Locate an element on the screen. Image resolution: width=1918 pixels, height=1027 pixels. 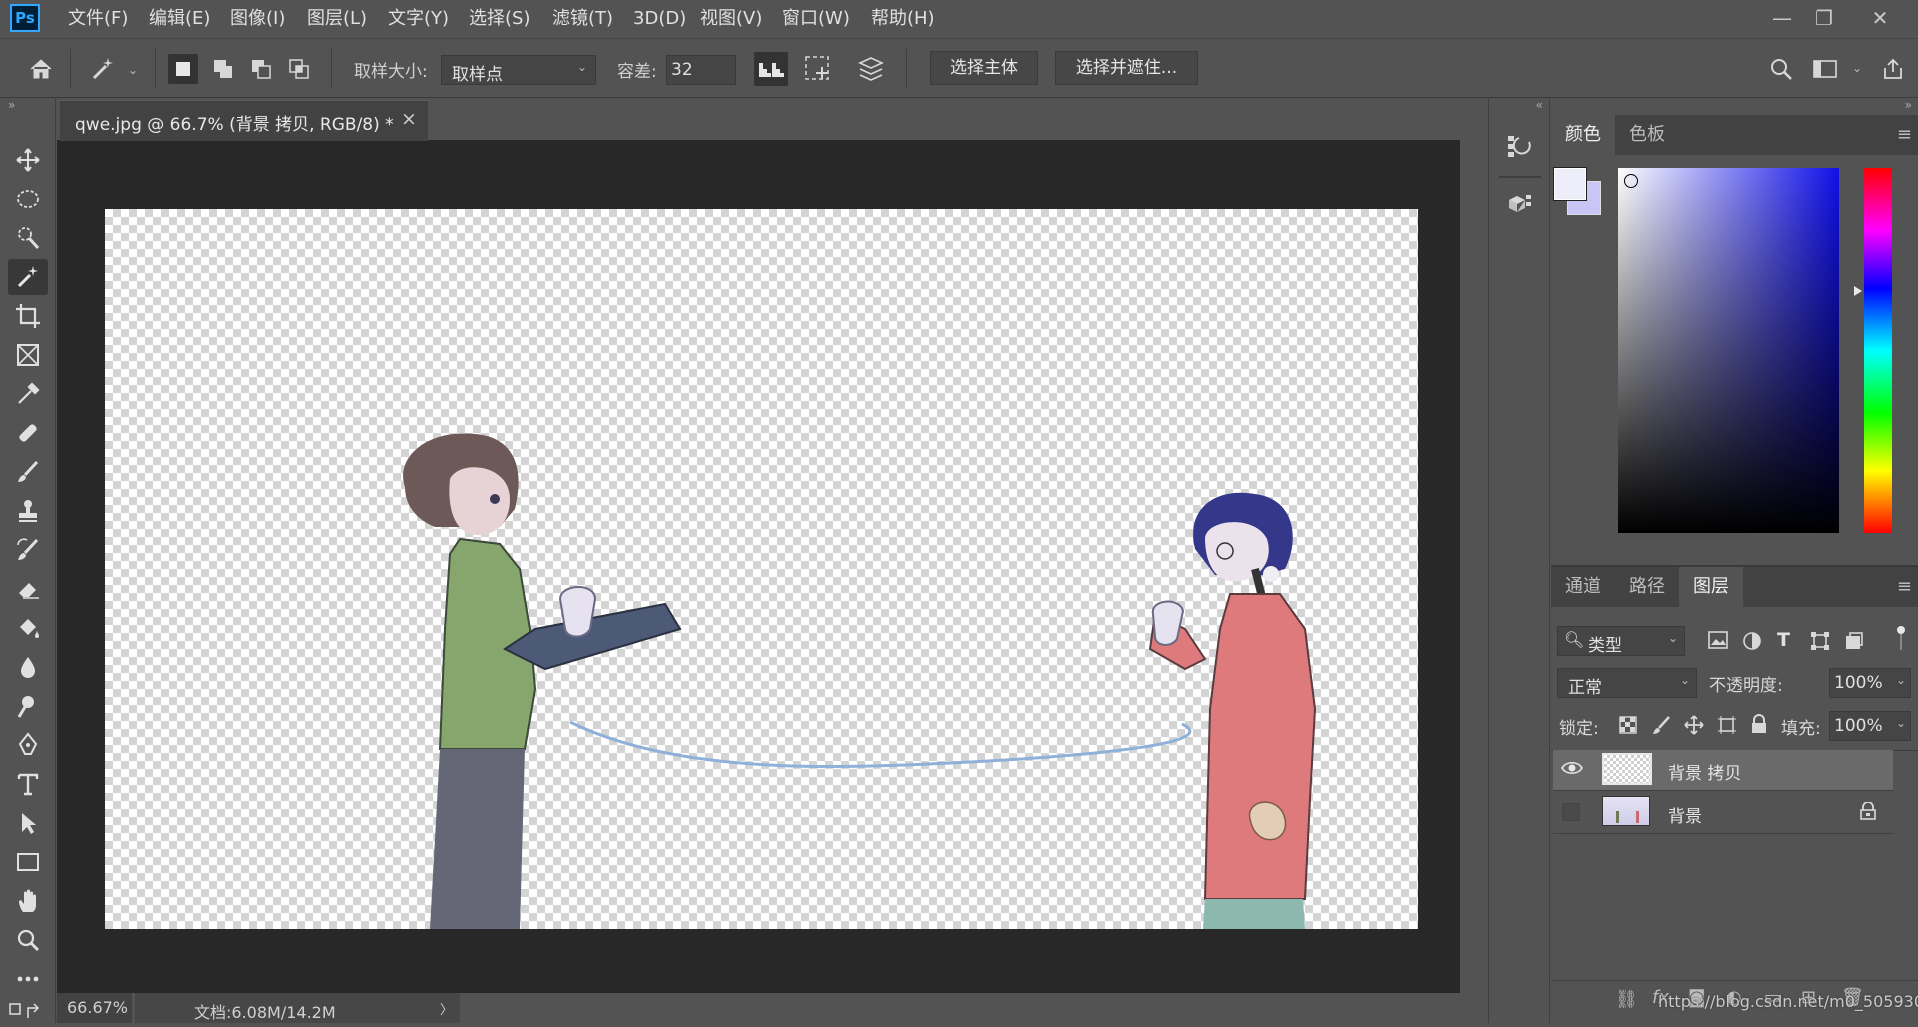
menu-edit: 编辑(E) is located at coordinates (179, 19).